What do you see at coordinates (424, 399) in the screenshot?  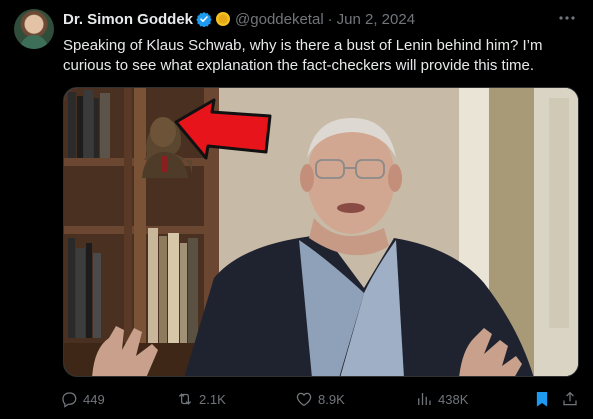 I see `views-icon` at bounding box center [424, 399].